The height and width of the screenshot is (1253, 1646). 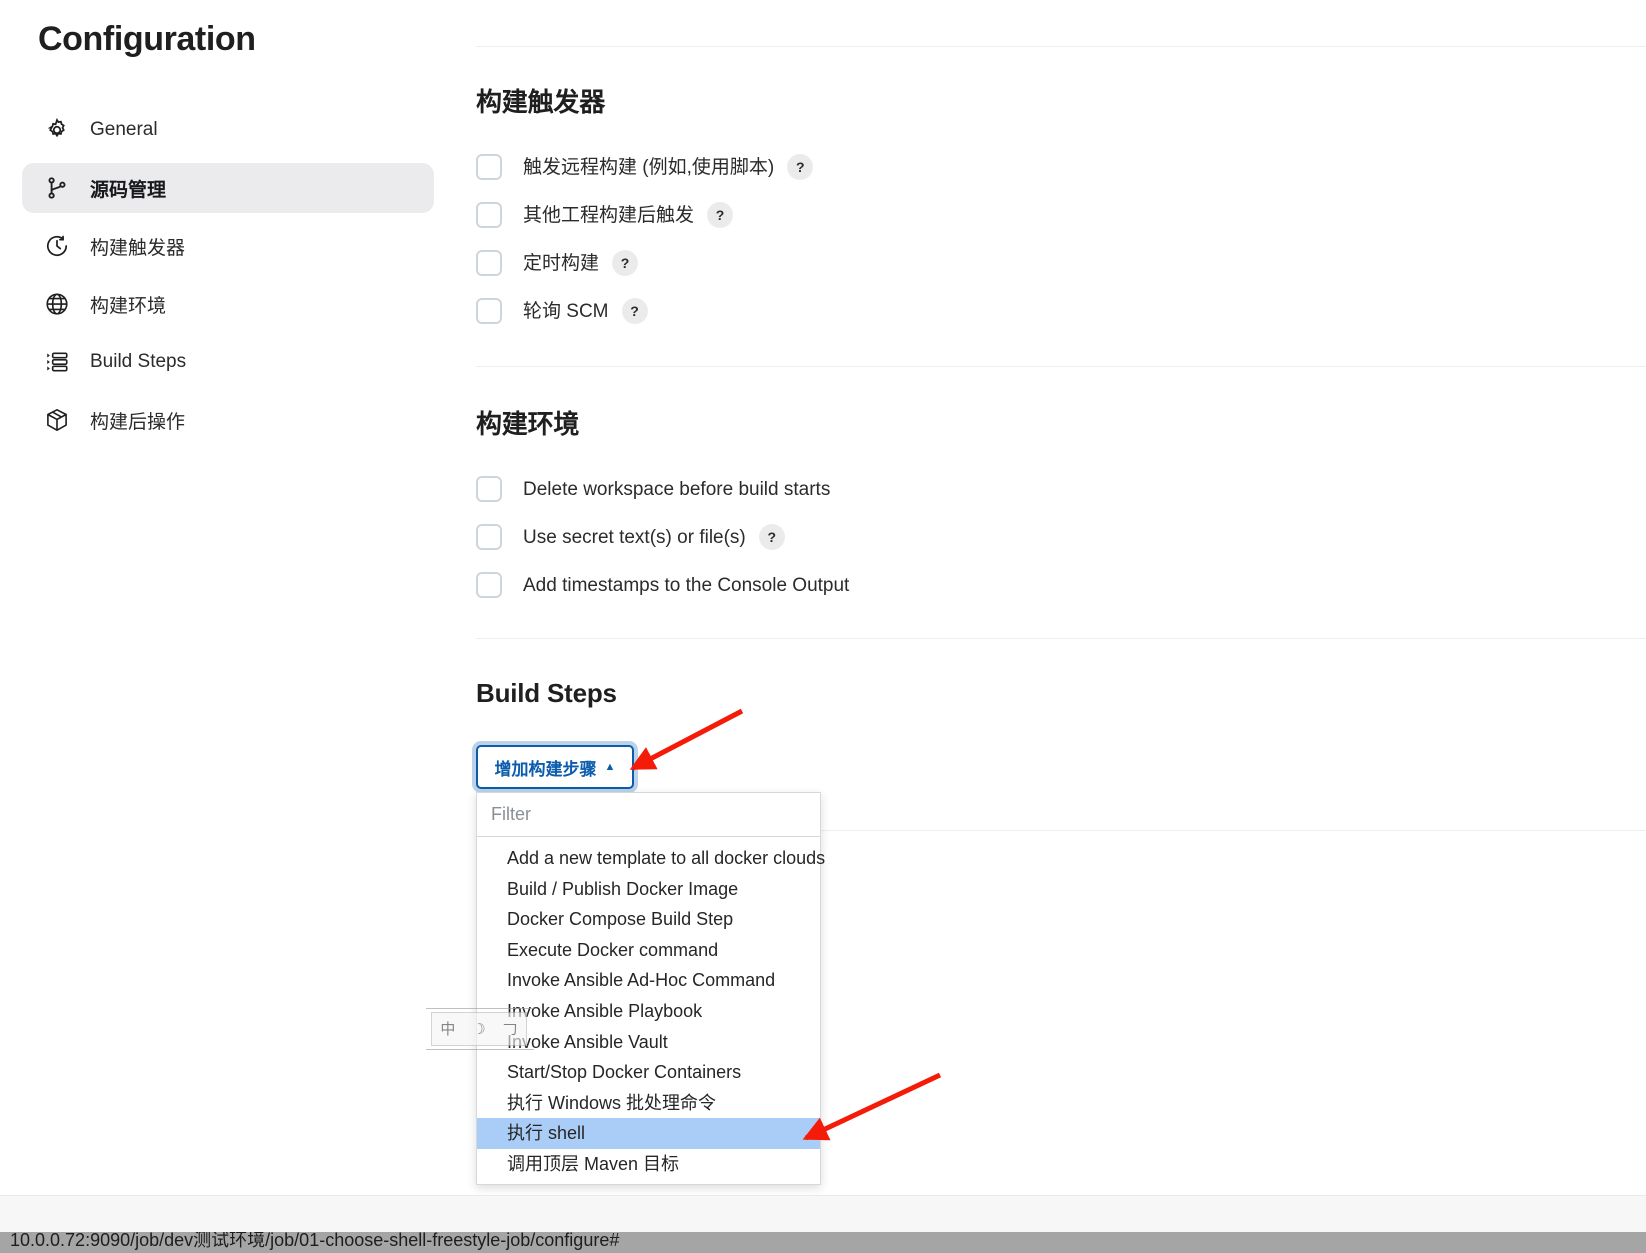 I want to click on list-item-build-publish-docker: Build / Publish Docker Image, so click(x=648, y=889).